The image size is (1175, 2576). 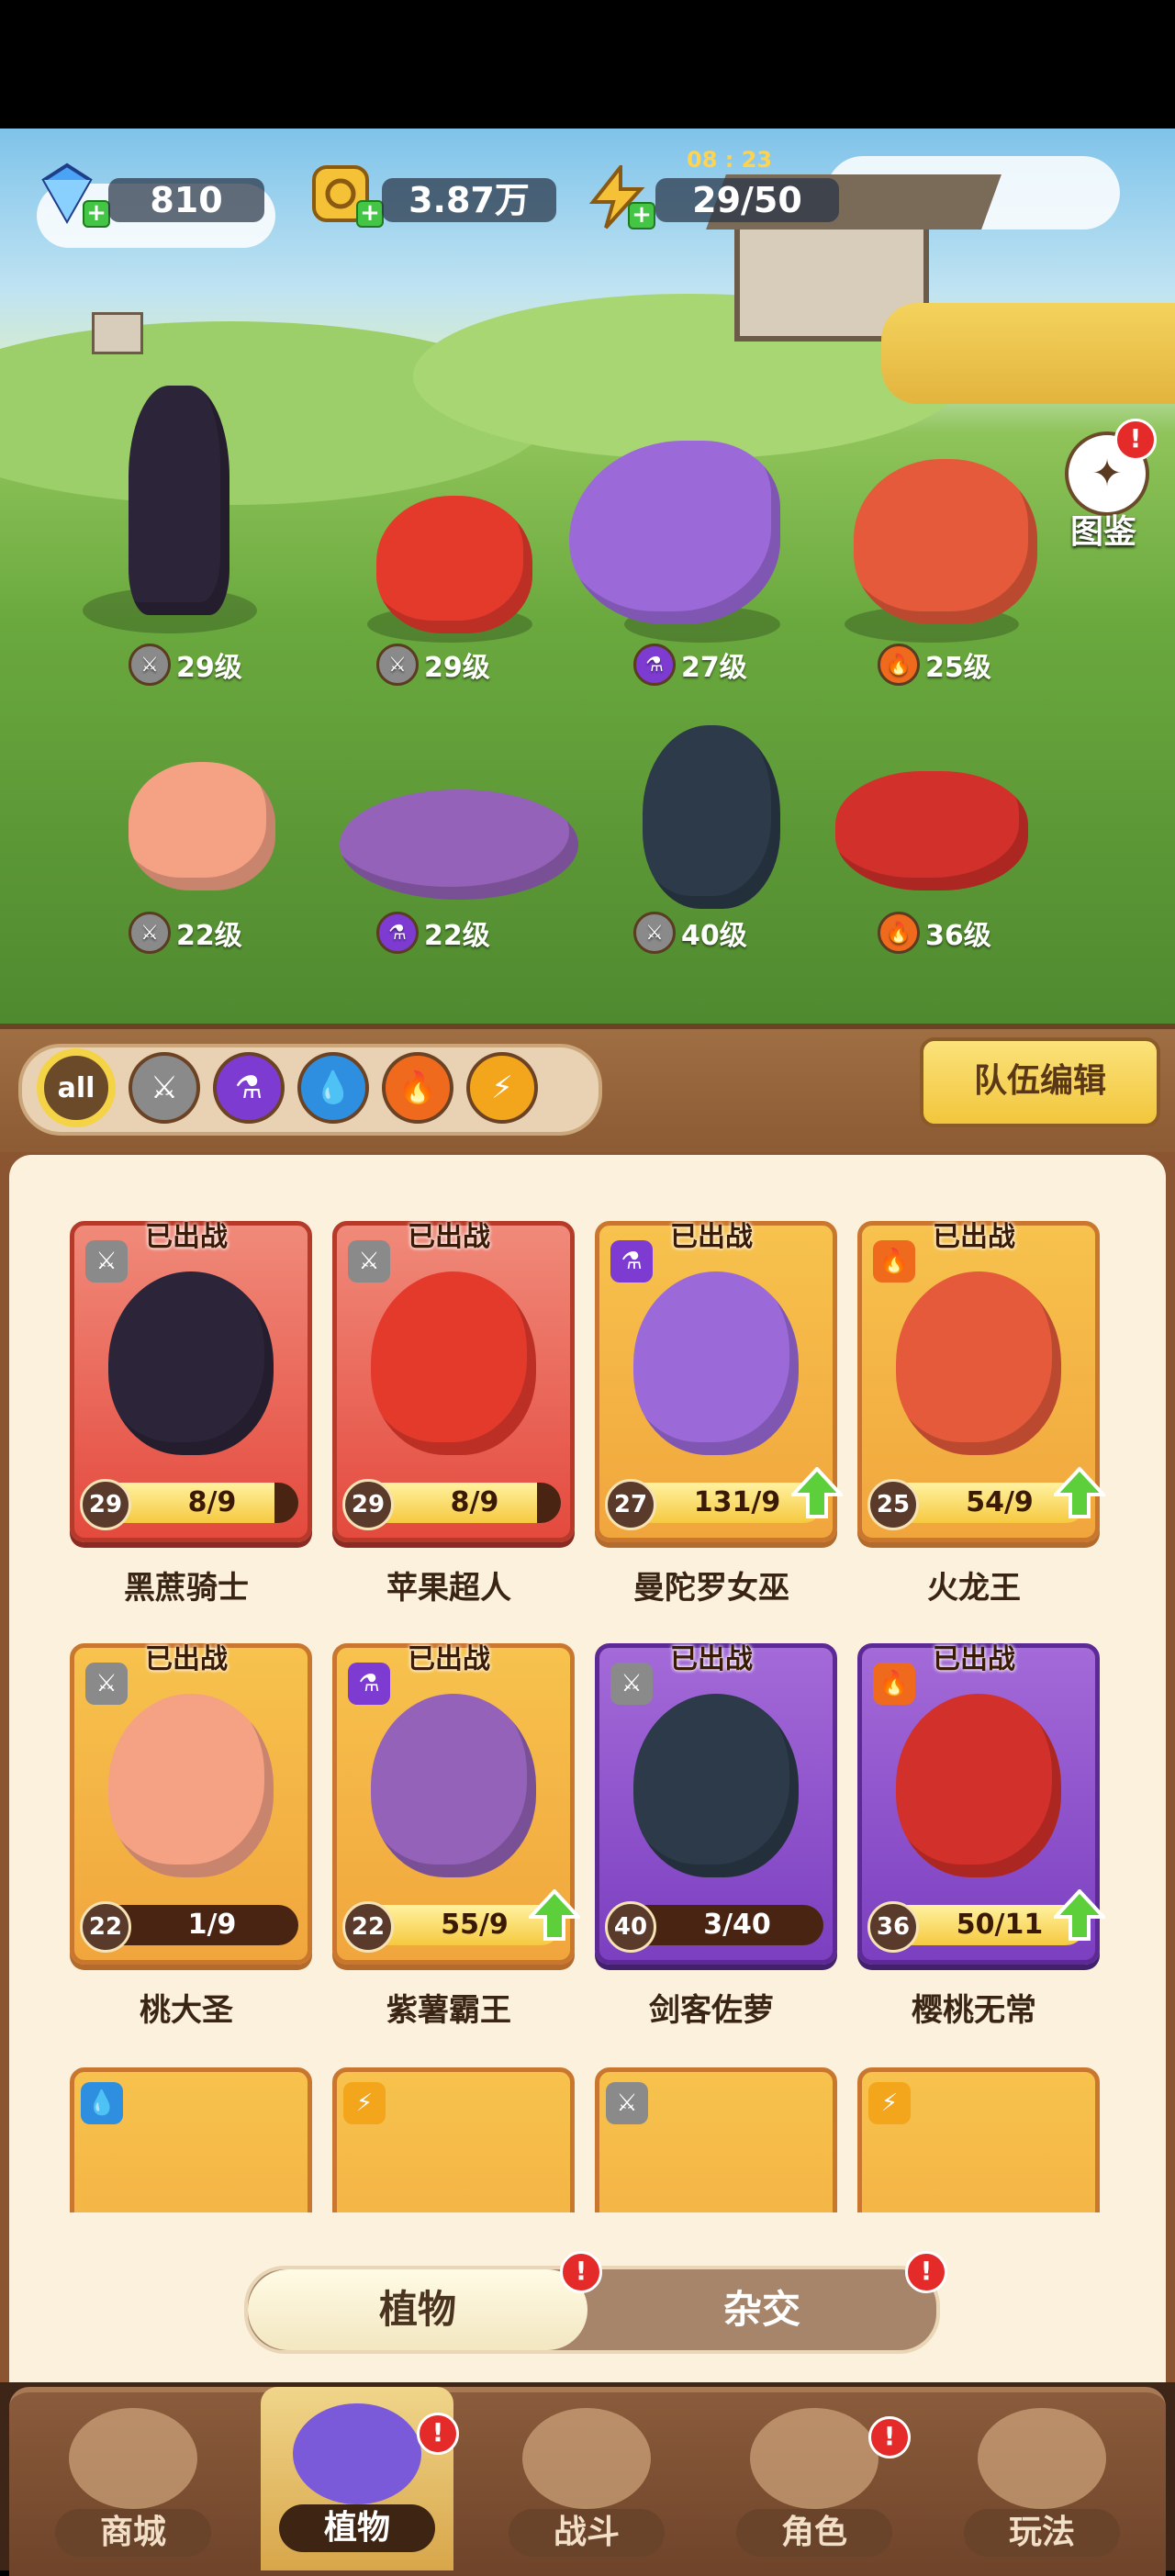 What do you see at coordinates (186, 2010) in the screenshot?
I see `card-name: 桃大圣` at bounding box center [186, 2010].